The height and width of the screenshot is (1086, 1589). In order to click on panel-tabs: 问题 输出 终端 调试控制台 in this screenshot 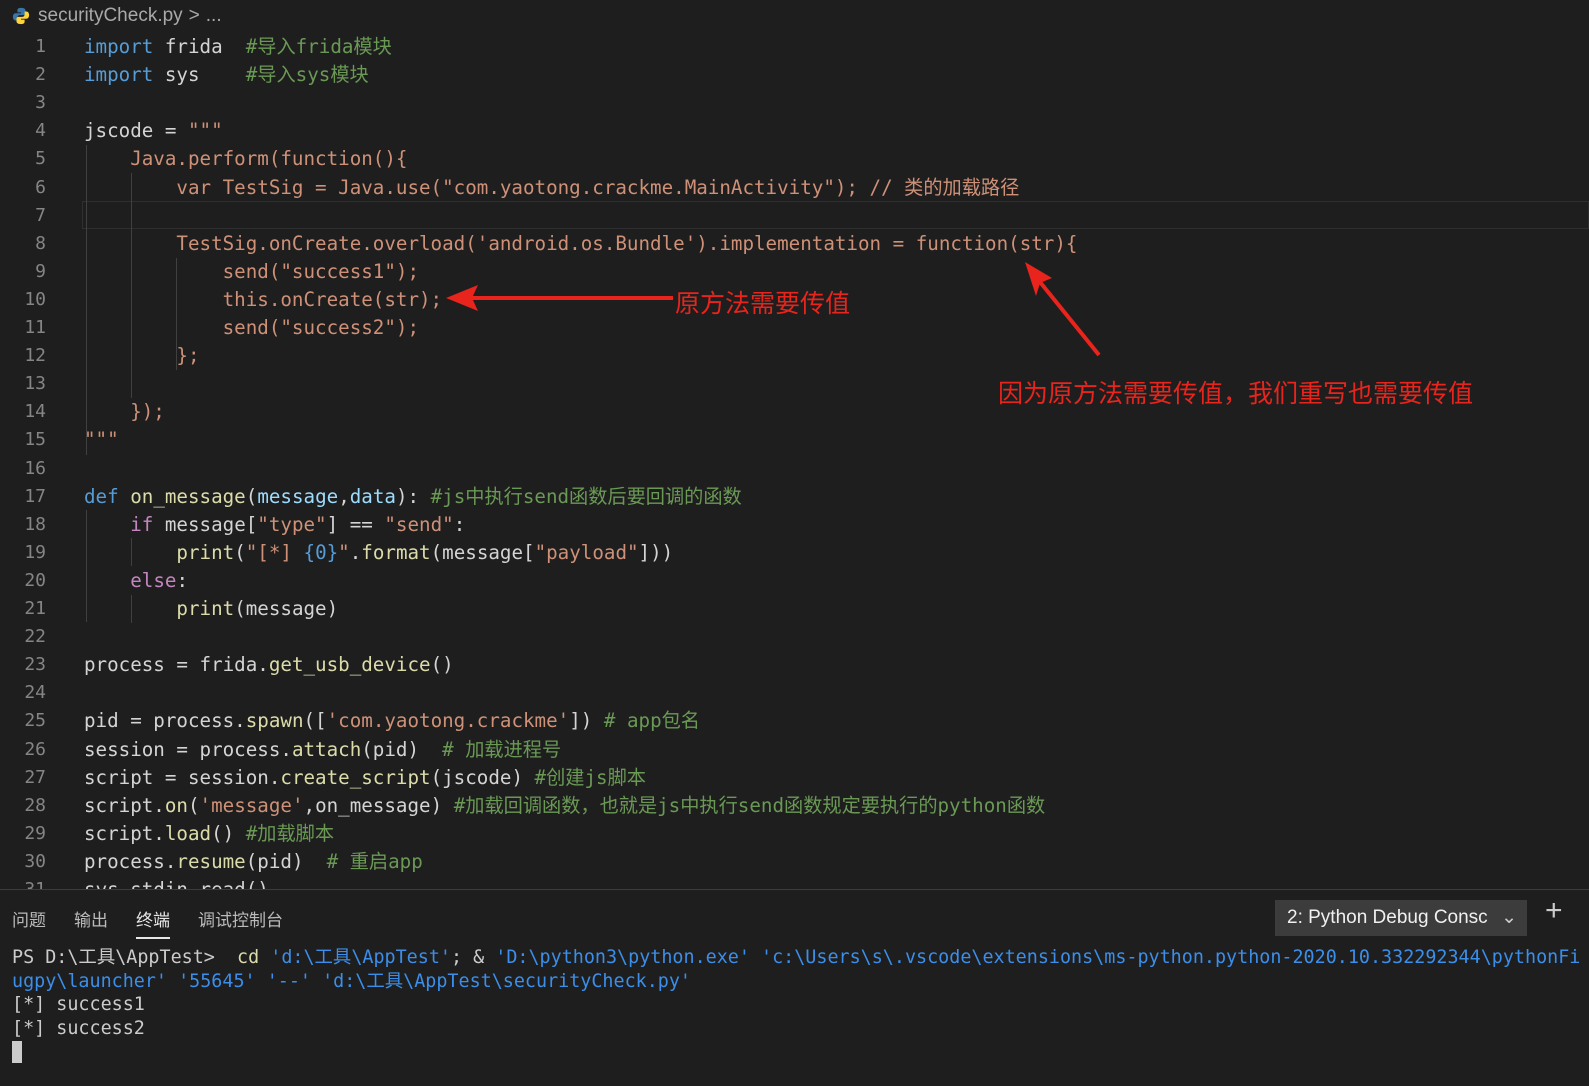, I will do `click(149, 918)`.